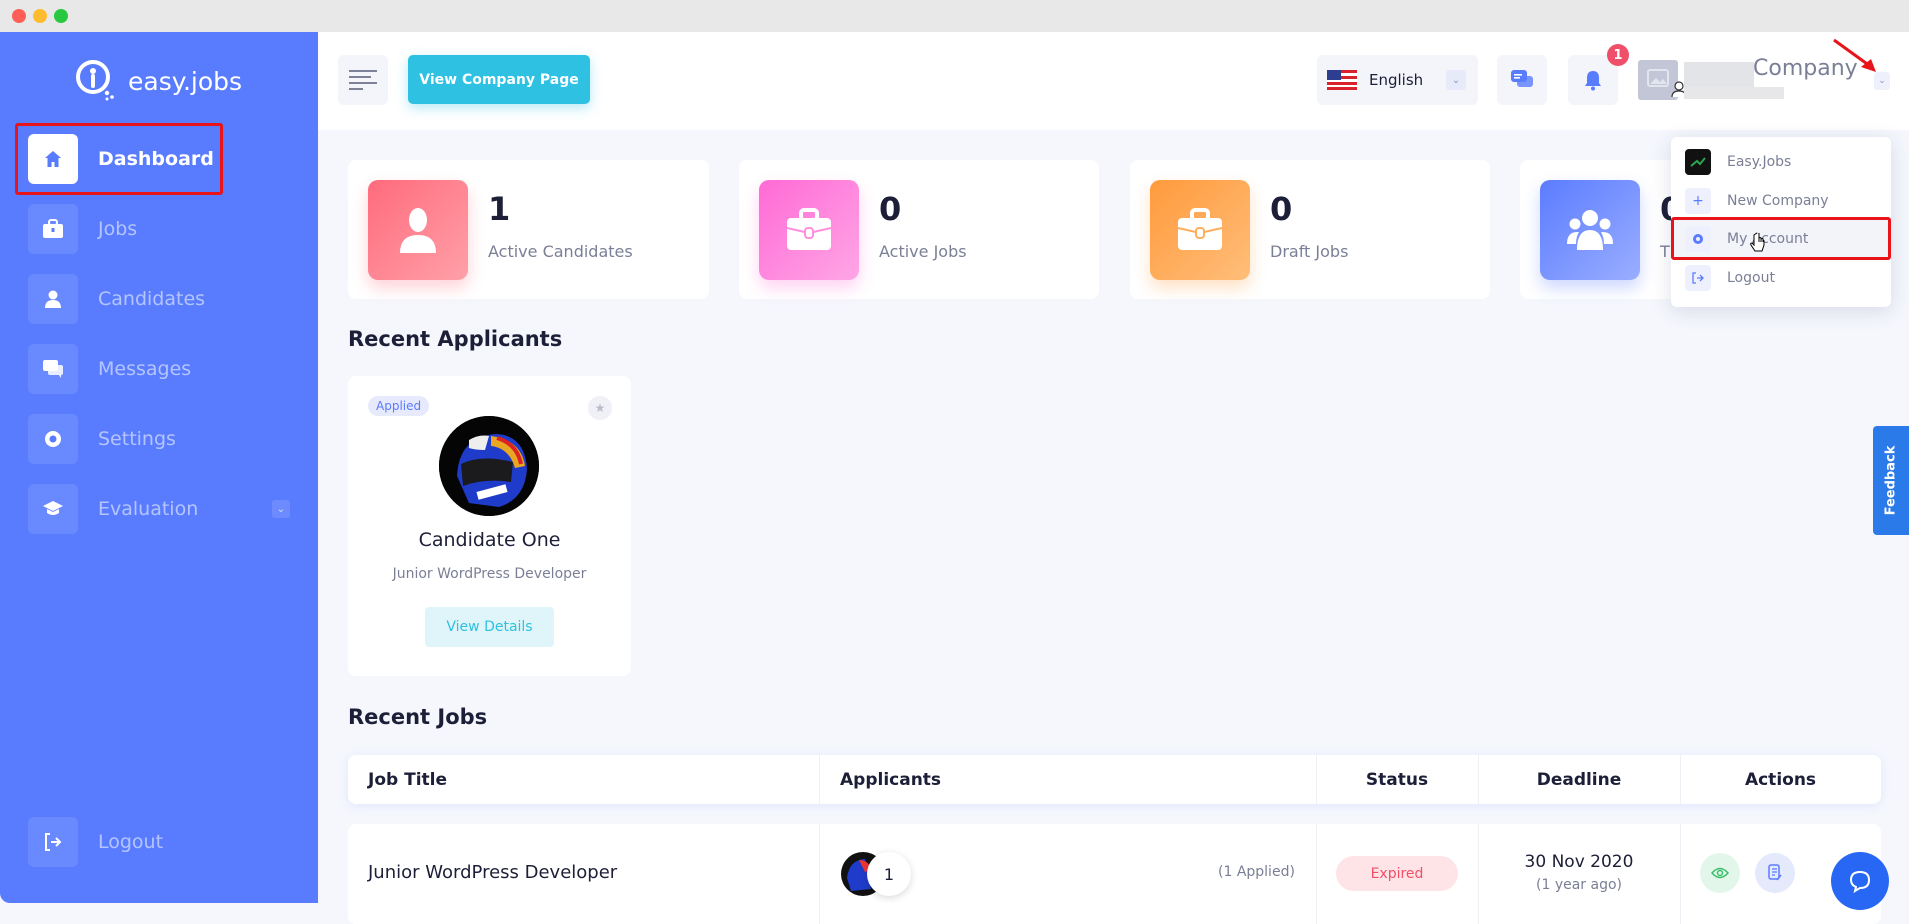  I want to click on feedback-tab: Feedback, so click(1891, 480).